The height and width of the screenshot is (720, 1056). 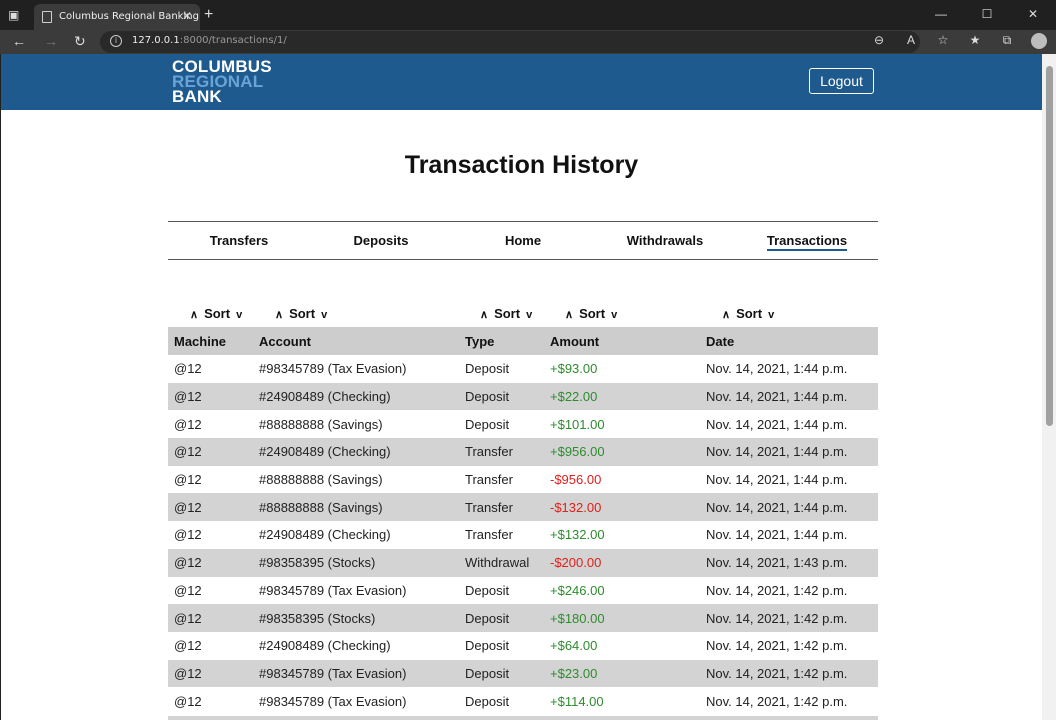 I want to click on page-scrollbar, so click(x=1049, y=387).